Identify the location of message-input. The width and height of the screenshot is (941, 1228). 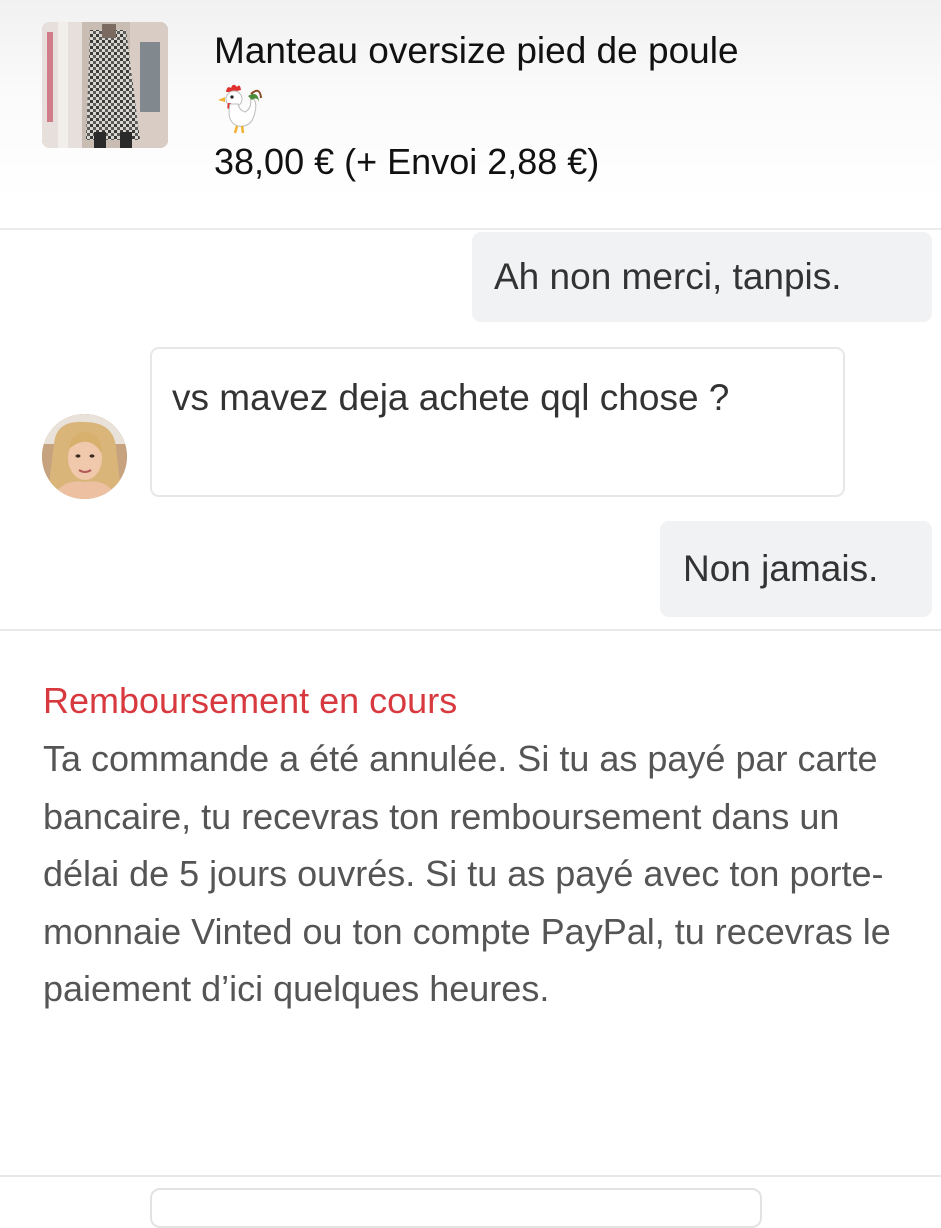
(456, 1208).